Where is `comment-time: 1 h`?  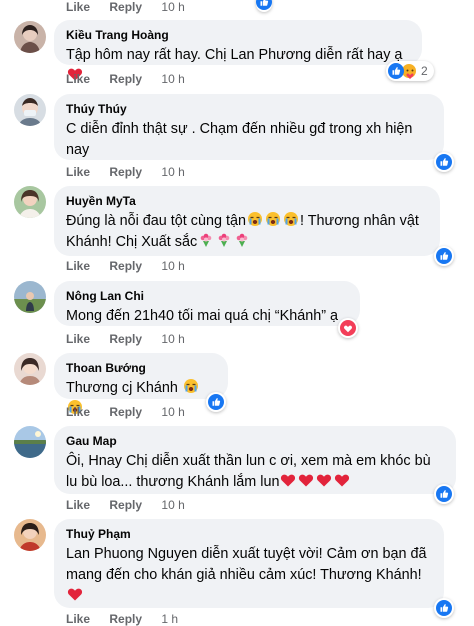
comment-time: 1 h is located at coordinates (169, 619).